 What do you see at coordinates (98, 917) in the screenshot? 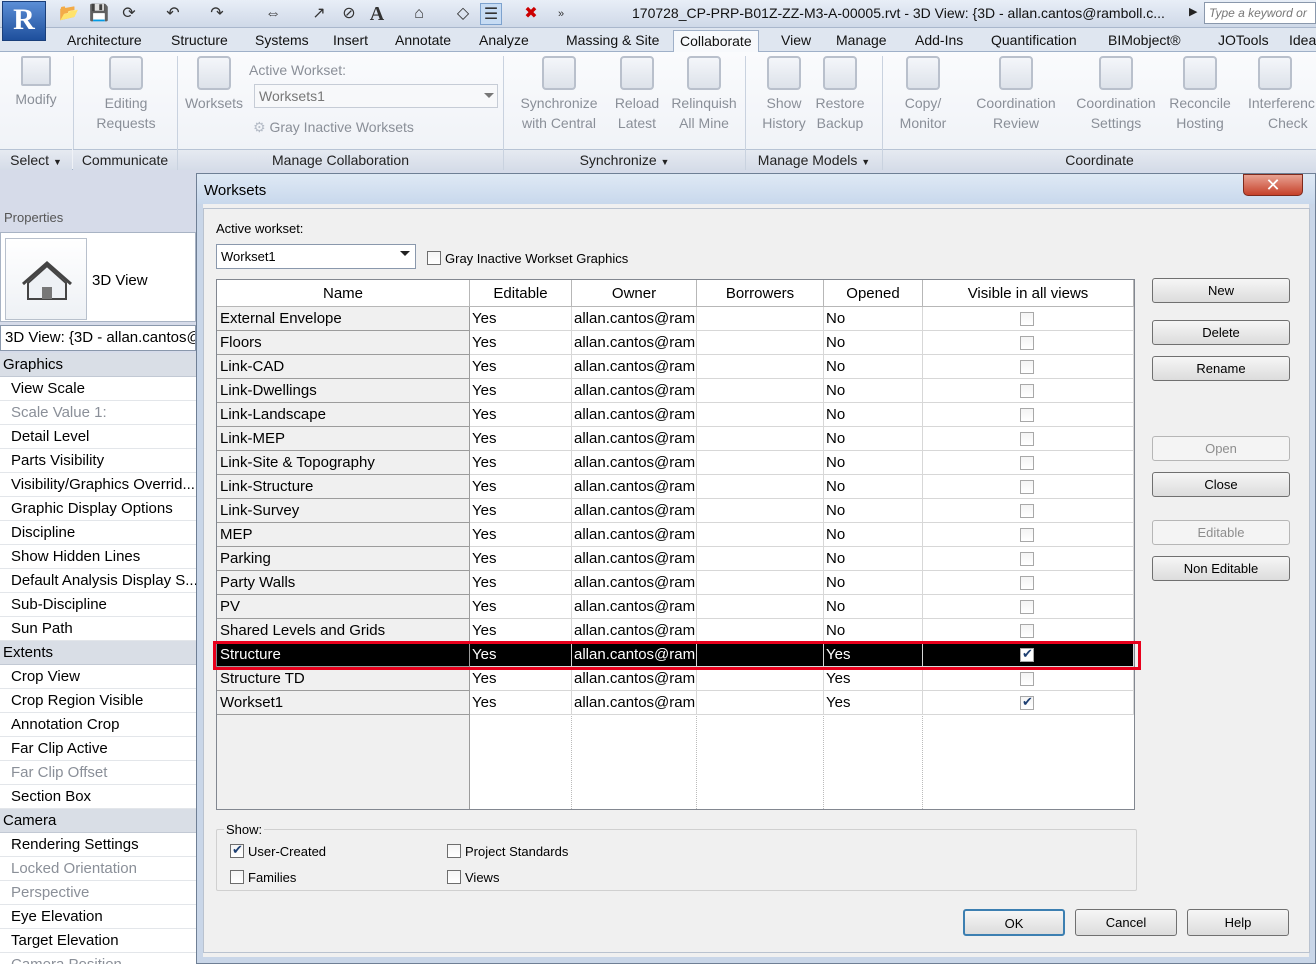
I see `property-row: Eye Elevation` at bounding box center [98, 917].